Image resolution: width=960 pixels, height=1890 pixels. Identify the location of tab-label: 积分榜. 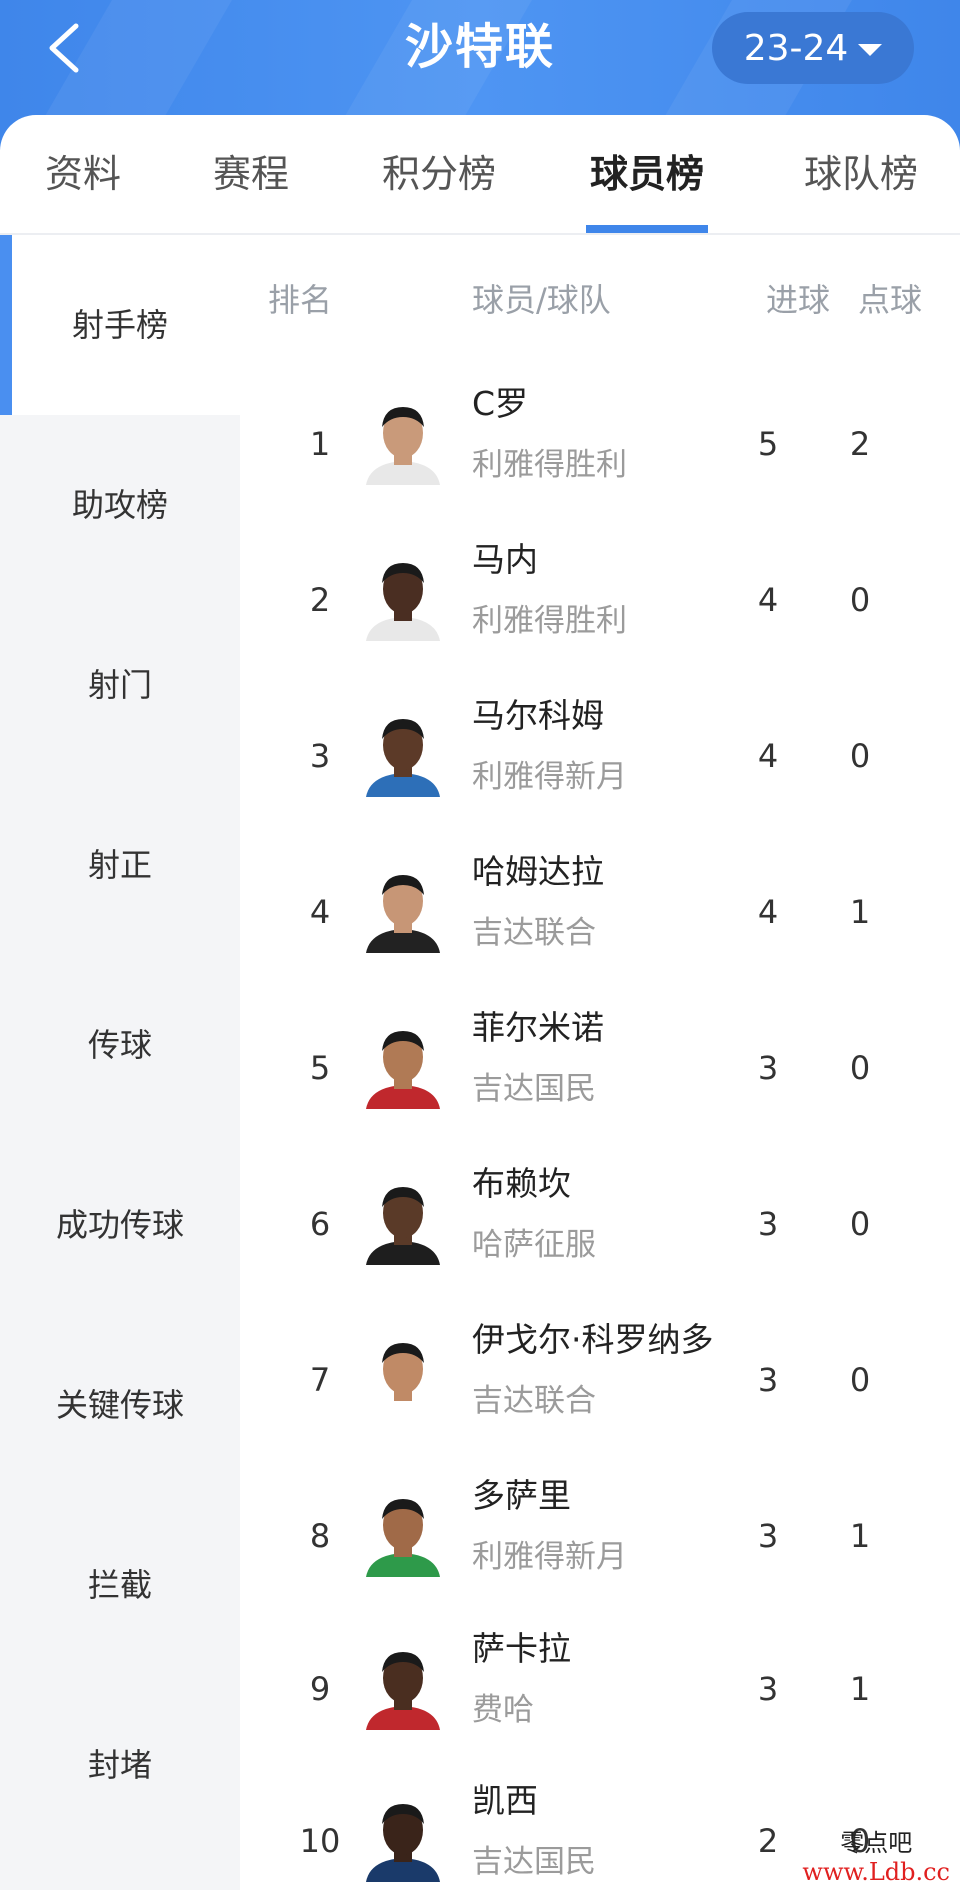
(438, 174).